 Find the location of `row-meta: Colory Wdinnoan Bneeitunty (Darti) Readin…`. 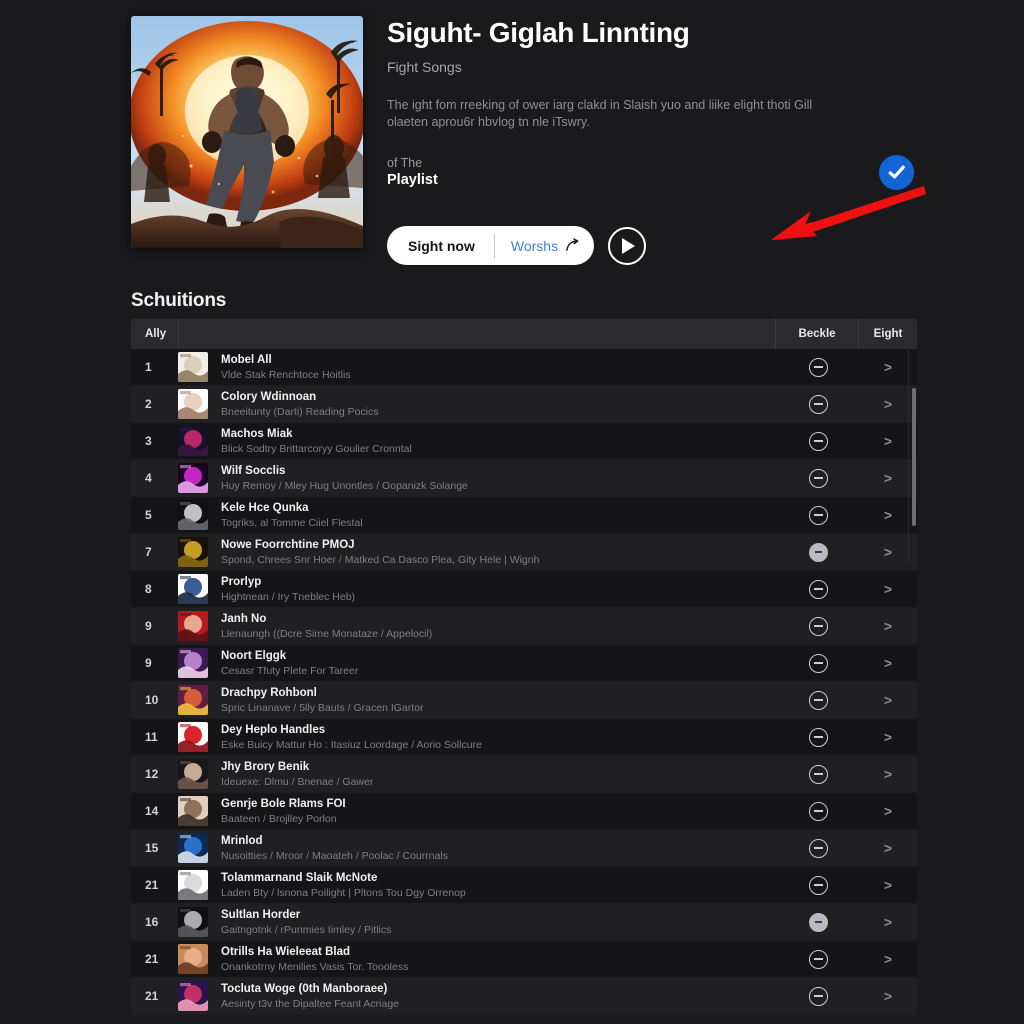

row-meta: Colory Wdinnoan Bneeitunty (Darti) Readin… is located at coordinates (499, 404).